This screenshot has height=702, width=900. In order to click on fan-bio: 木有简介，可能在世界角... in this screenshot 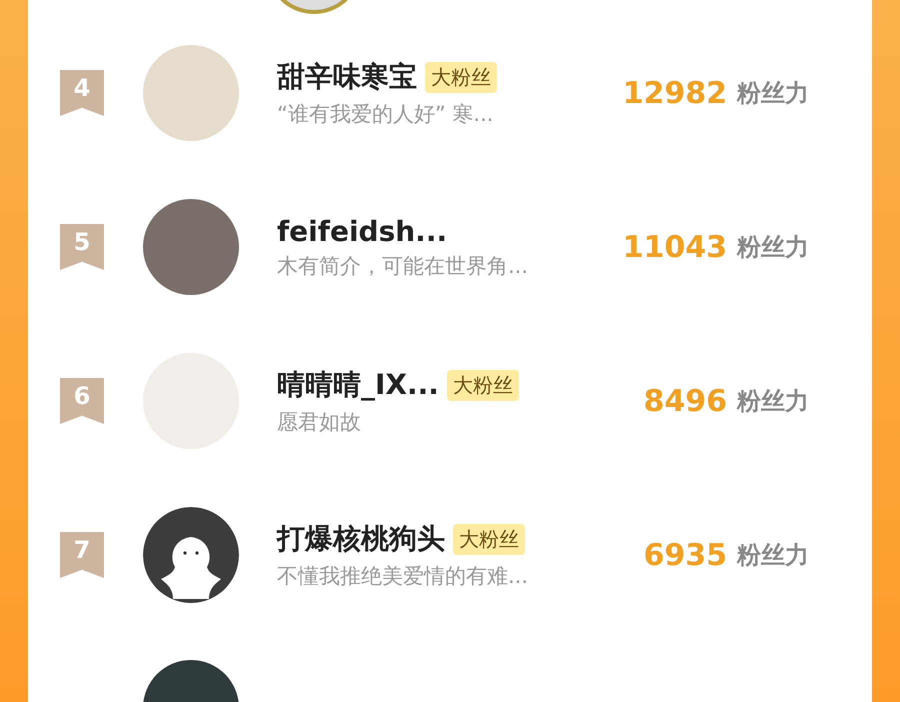, I will do `click(403, 266)`.